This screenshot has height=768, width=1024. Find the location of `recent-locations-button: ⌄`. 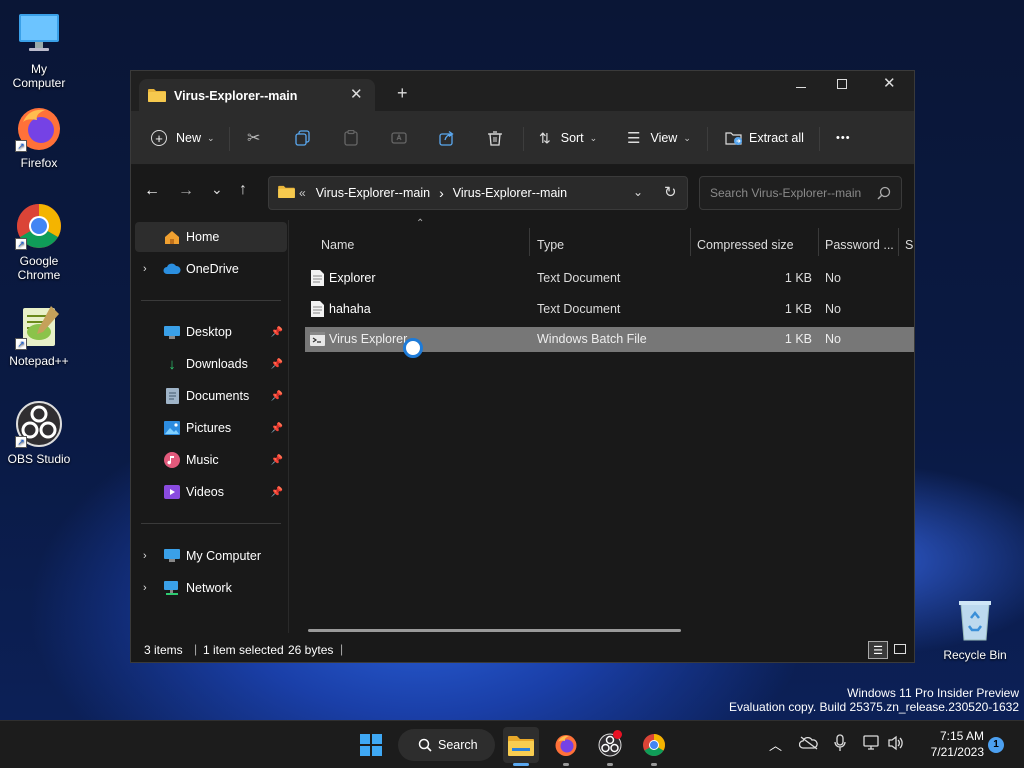

recent-locations-button: ⌄ is located at coordinates (217, 189).